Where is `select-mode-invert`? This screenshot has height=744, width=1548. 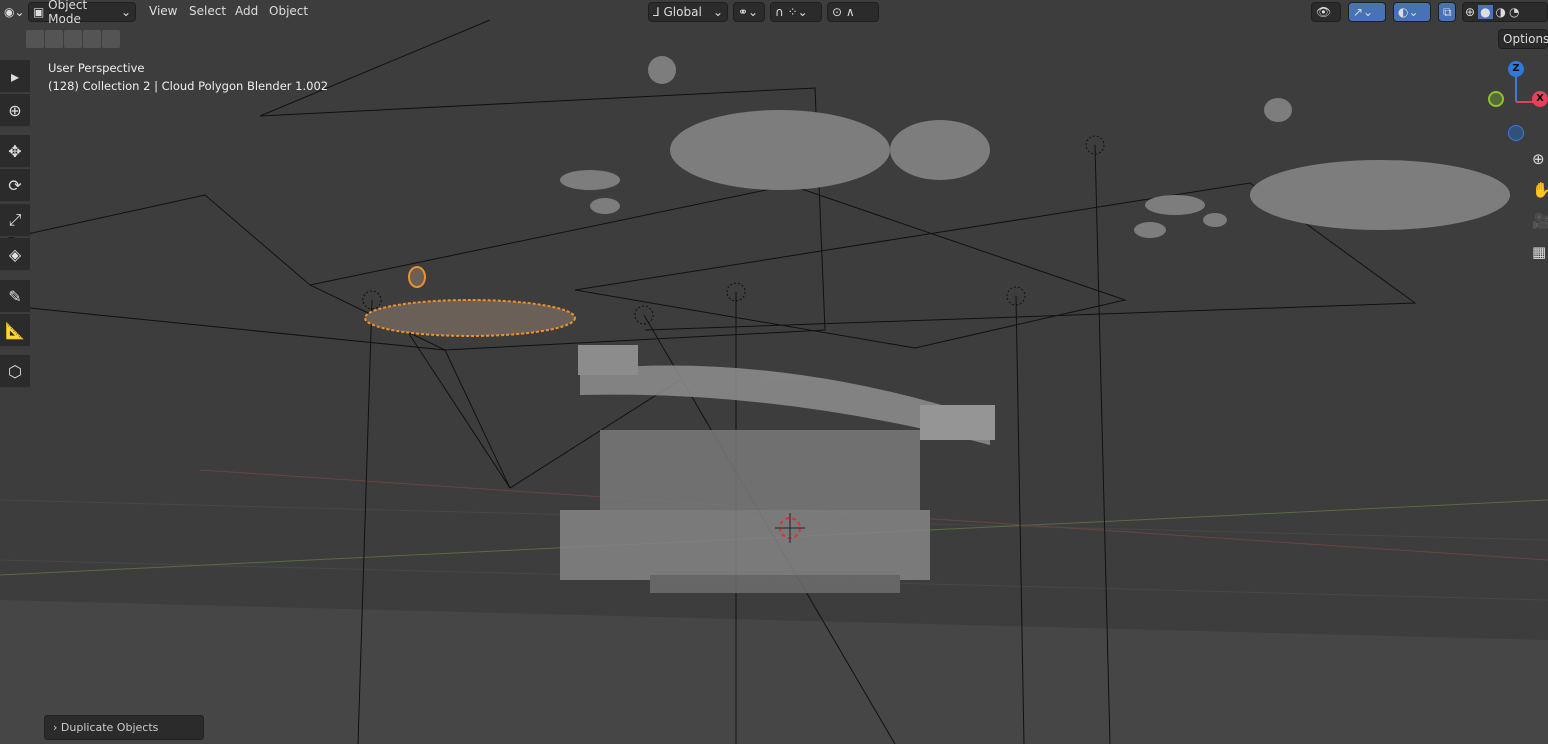 select-mode-invert is located at coordinates (92, 39).